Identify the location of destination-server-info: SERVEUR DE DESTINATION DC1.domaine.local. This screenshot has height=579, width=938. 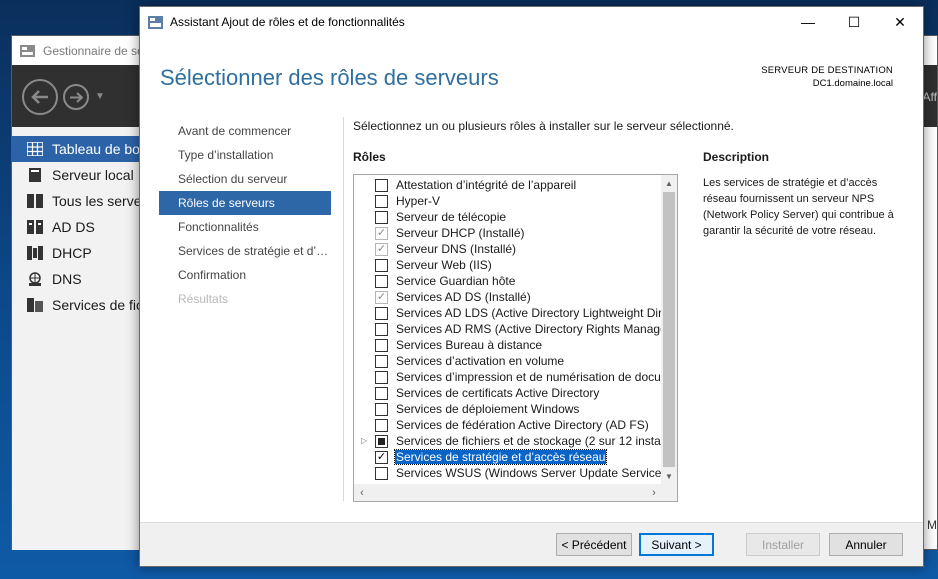
(827, 77).